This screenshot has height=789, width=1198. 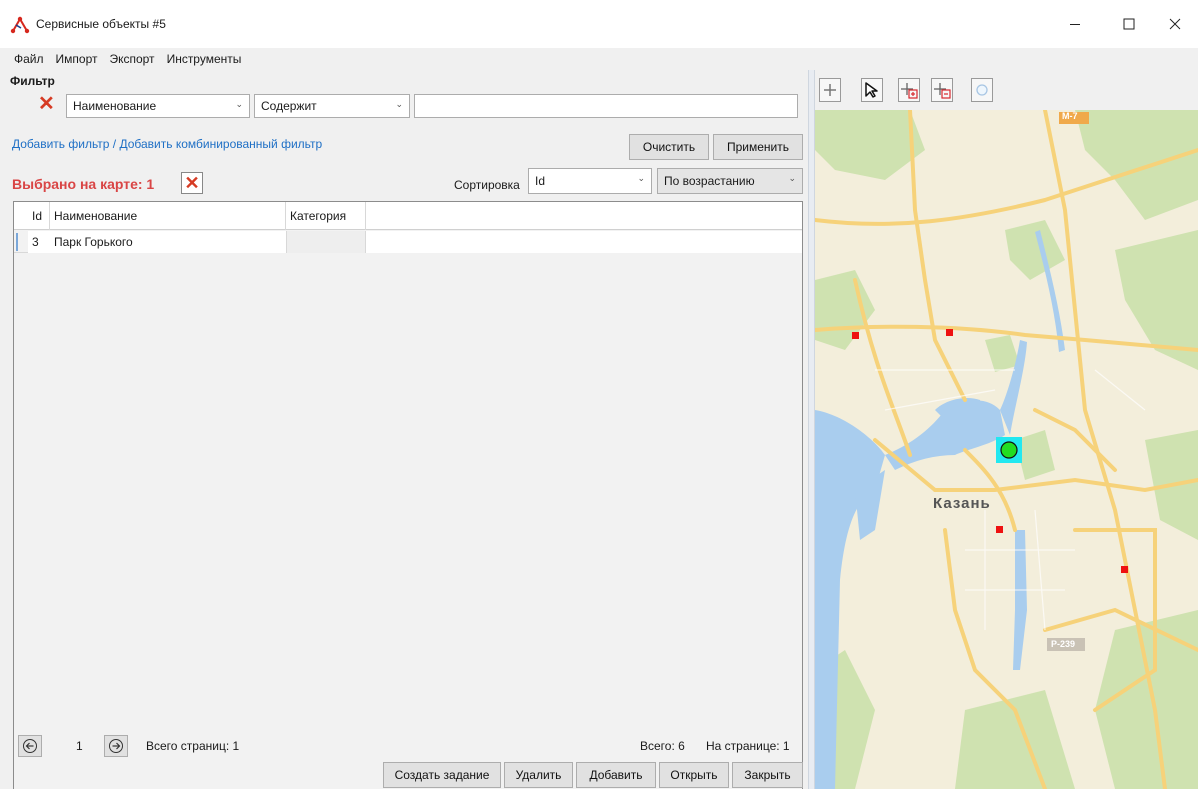 What do you see at coordinates (811, 429) in the screenshot?
I see `panel-splitter` at bounding box center [811, 429].